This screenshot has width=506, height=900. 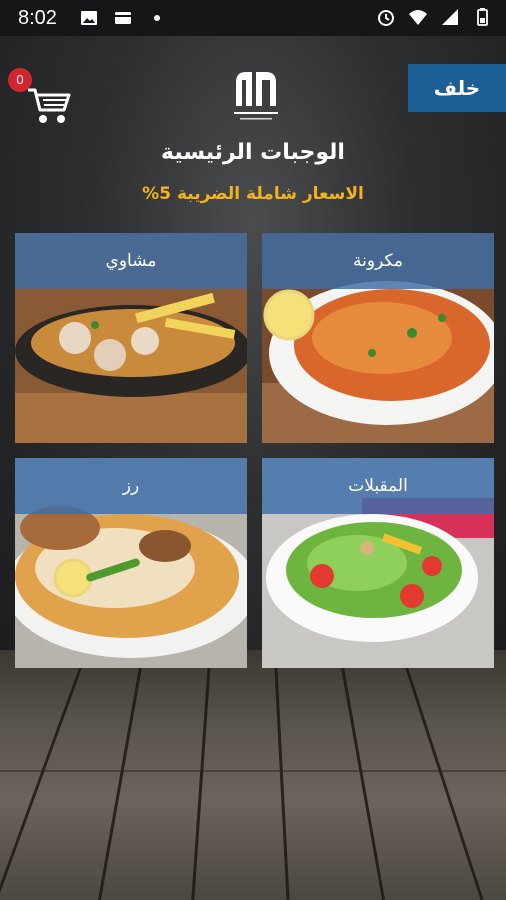 What do you see at coordinates (156, 18) in the screenshot?
I see `dot-icon` at bounding box center [156, 18].